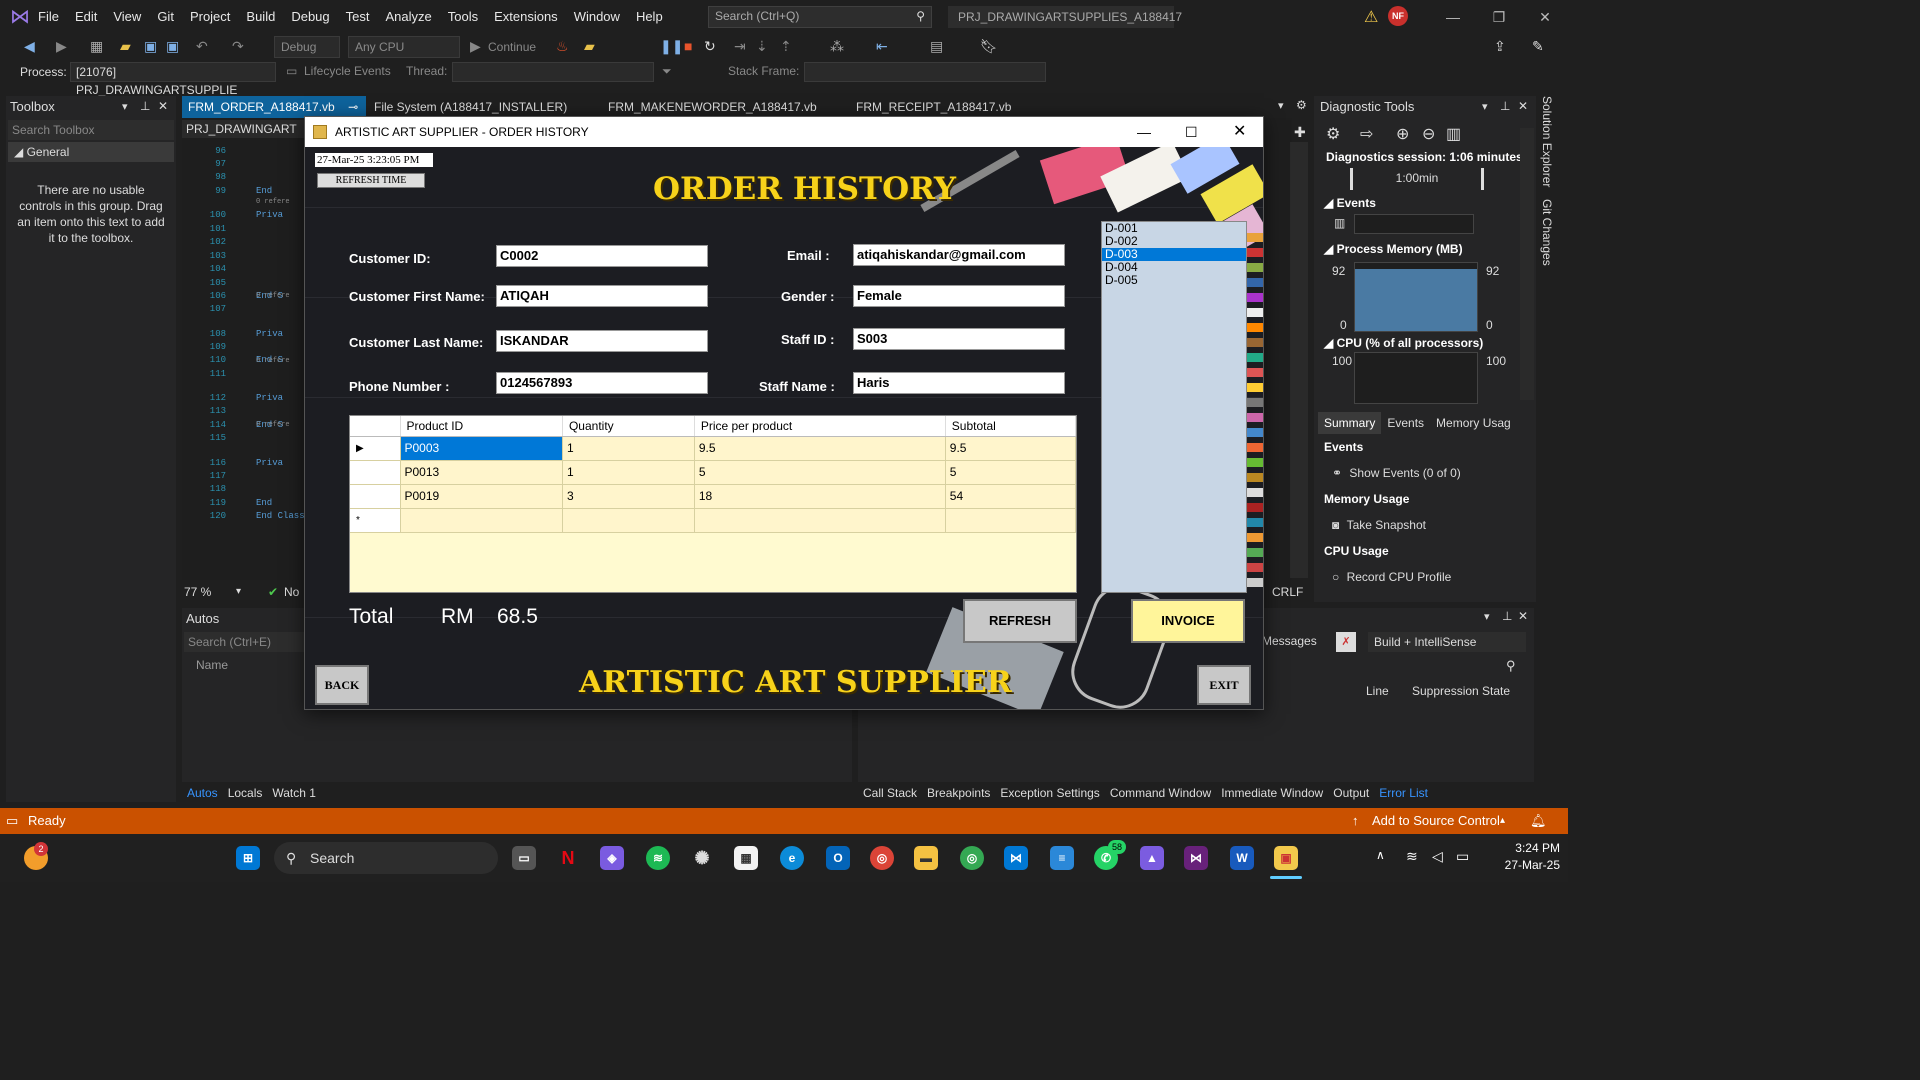  I want to click on vs-search-input: Search (Ctrl+Q) ⚲, so click(820, 17).